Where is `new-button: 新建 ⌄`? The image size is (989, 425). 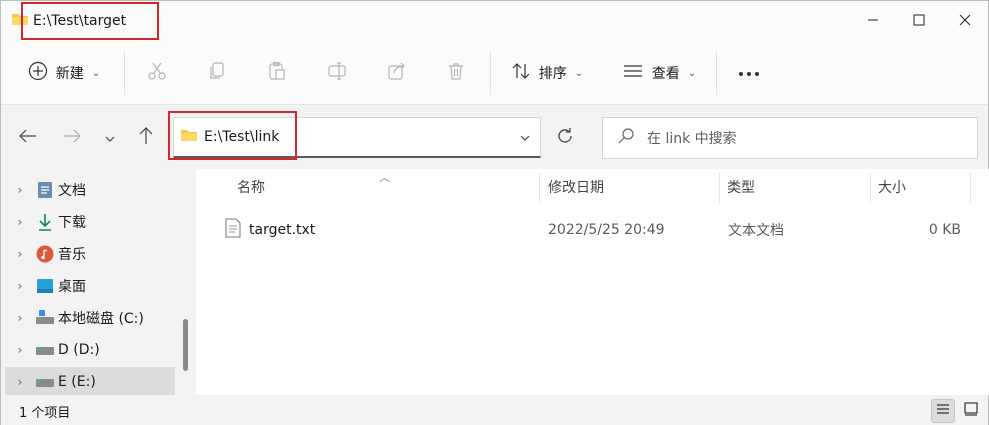
new-button: 新建 ⌄ is located at coordinates (64, 73).